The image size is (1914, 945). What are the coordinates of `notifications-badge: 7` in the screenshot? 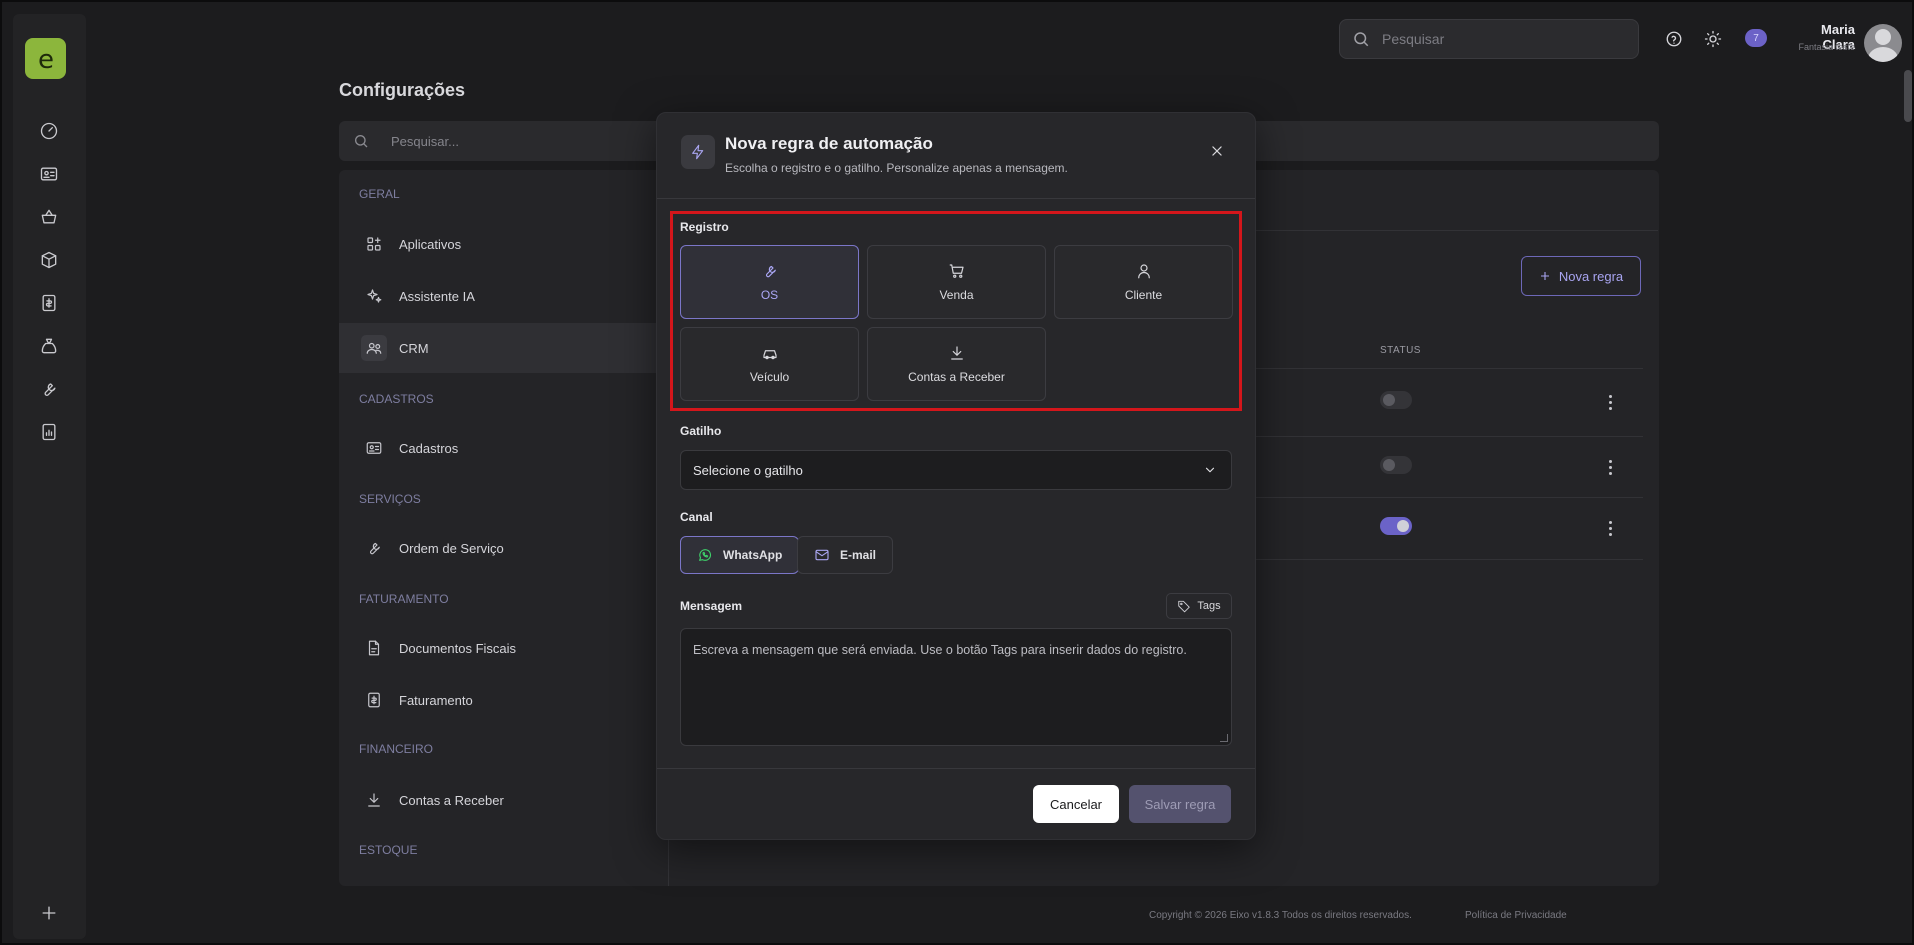 It's located at (1756, 38).